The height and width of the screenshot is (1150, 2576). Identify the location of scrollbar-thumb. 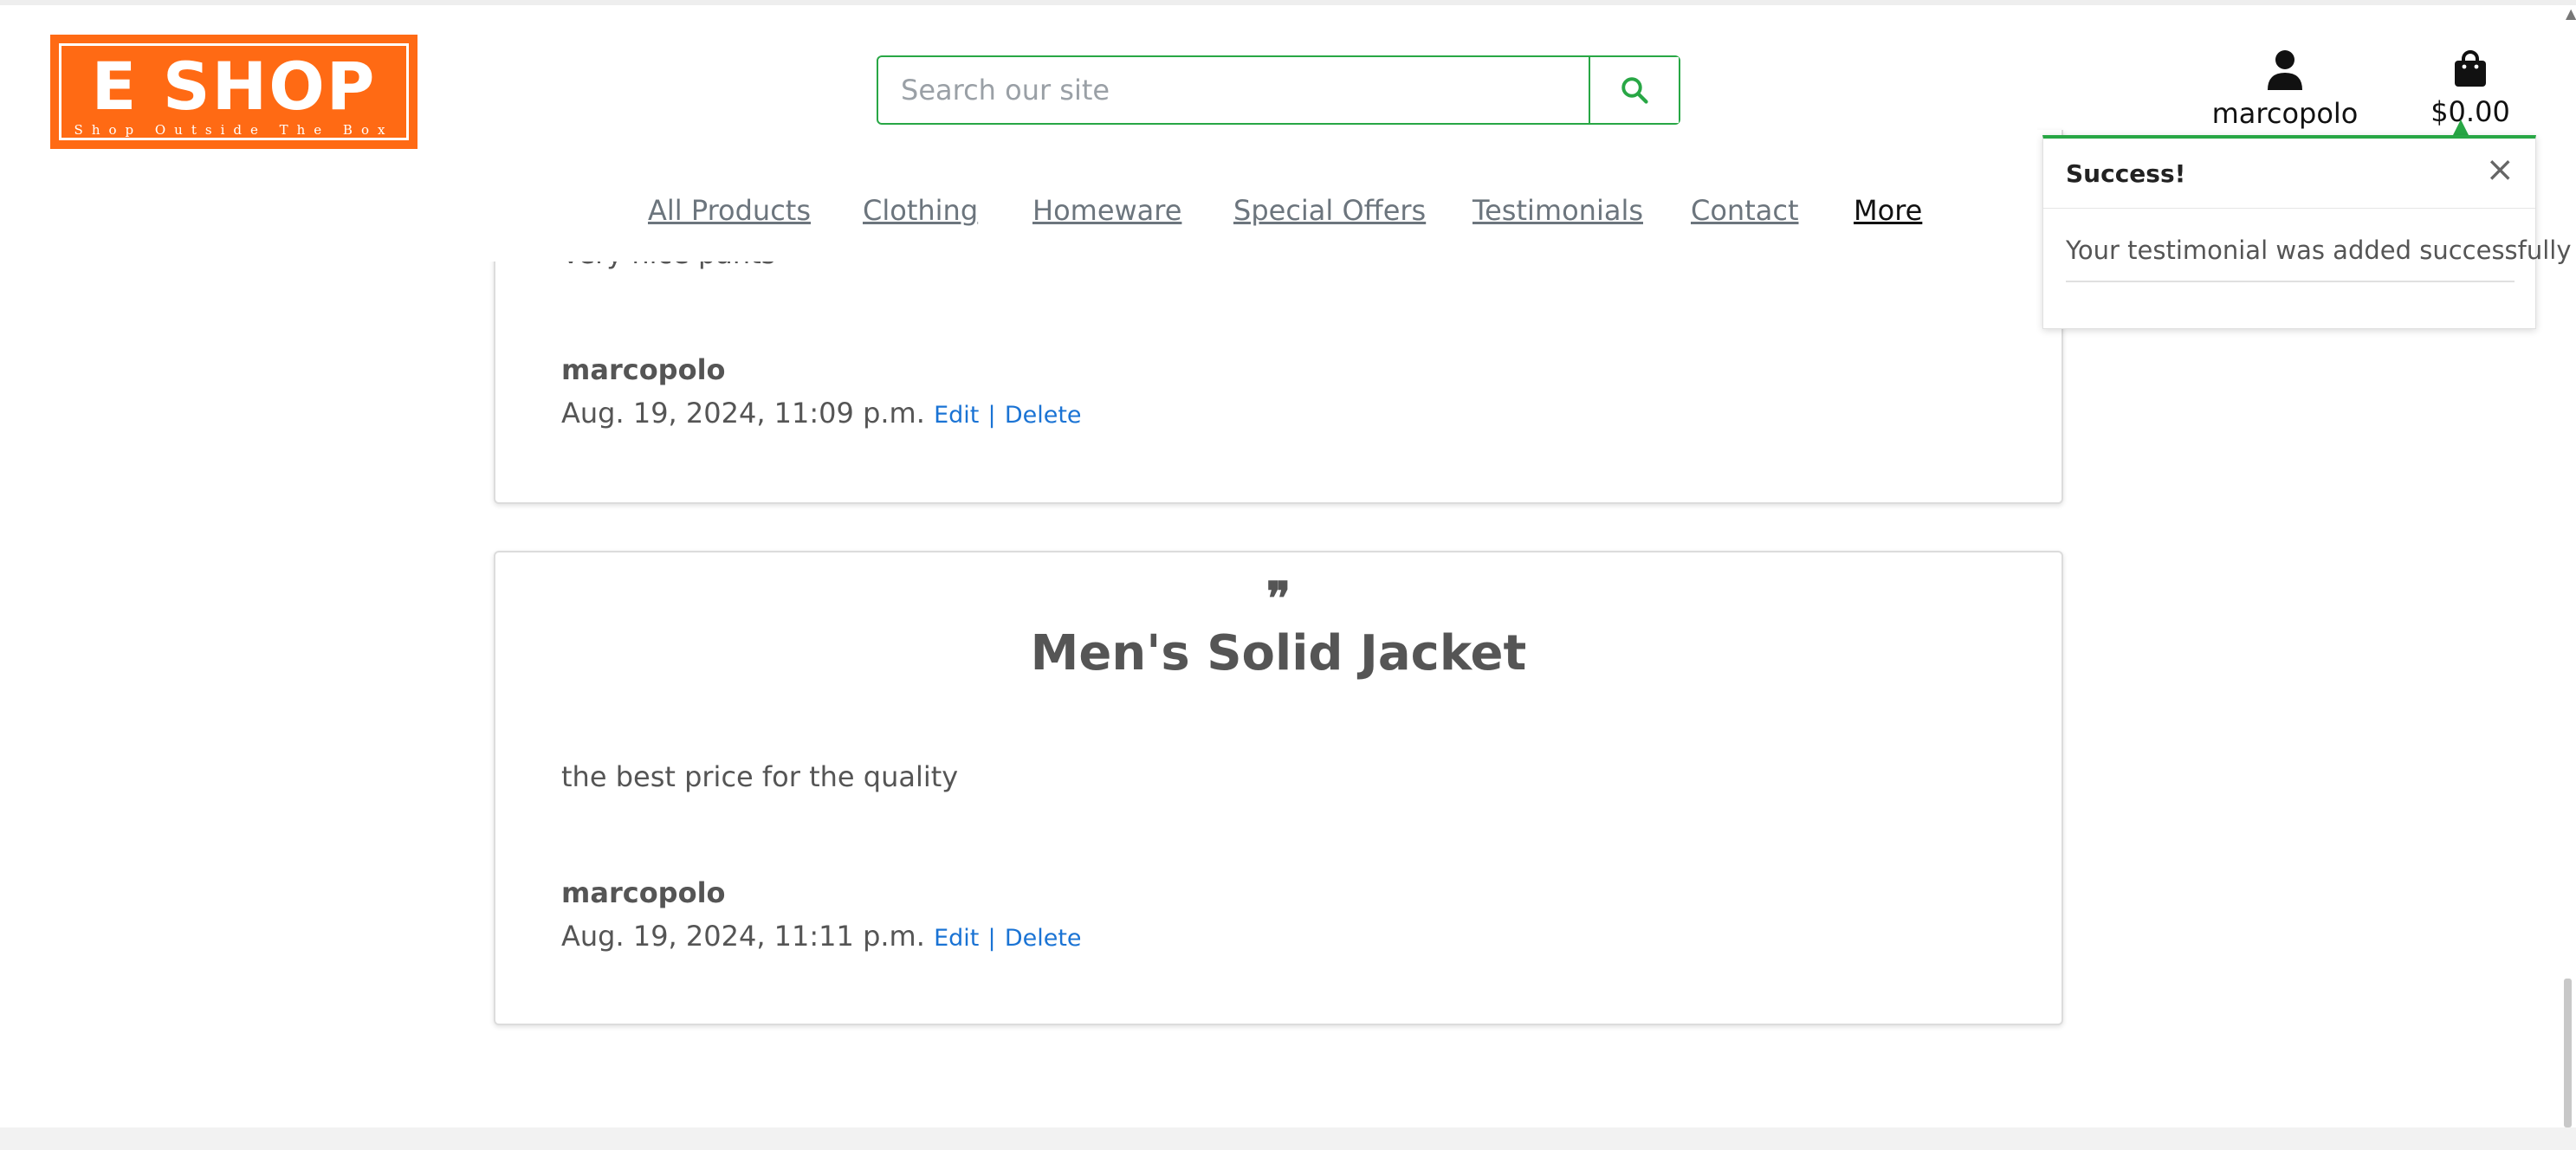
(2568, 1053).